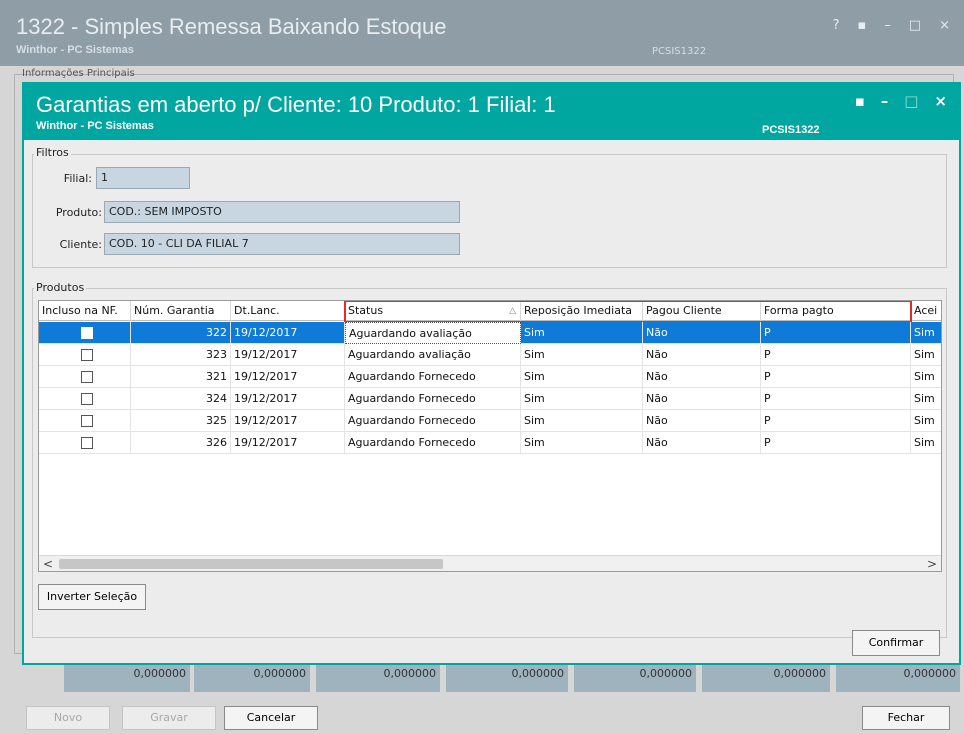 This screenshot has width=964, height=734. Describe the element at coordinates (169, 718) in the screenshot. I see `gravar-button: Gravar` at that location.